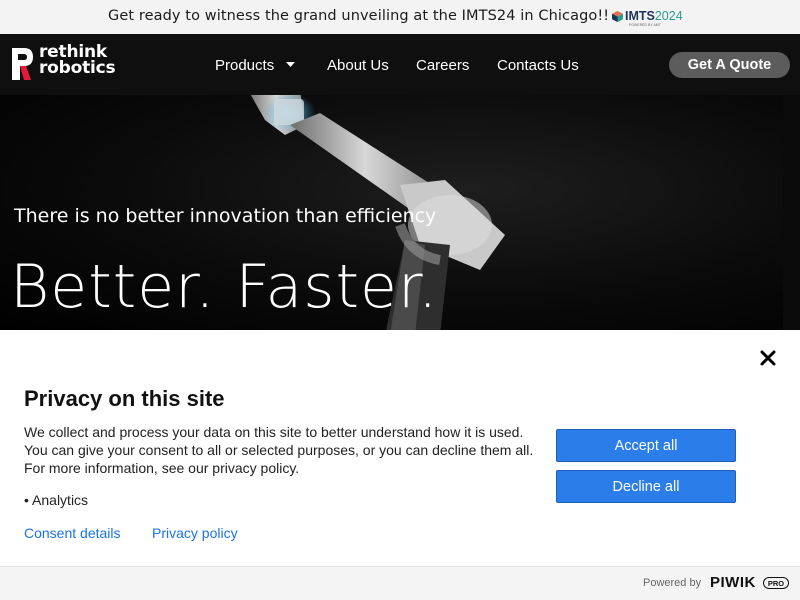 The width and height of the screenshot is (800, 600). Describe the element at coordinates (124, 398) in the screenshot. I see `consent-title: Privacy on this site` at that location.